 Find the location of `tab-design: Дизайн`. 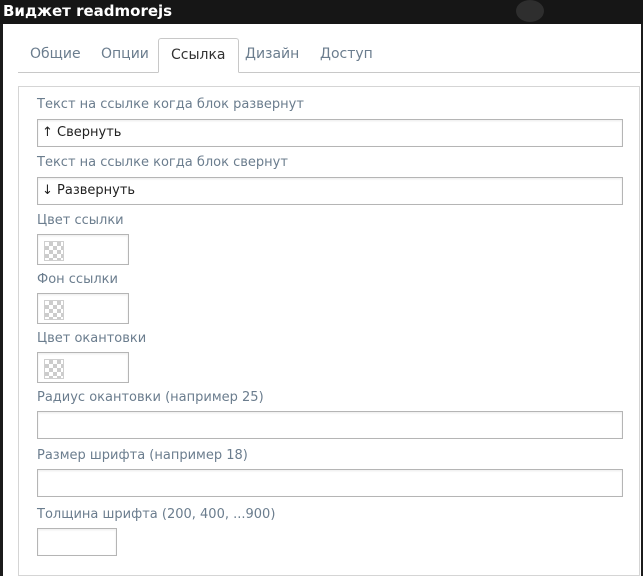

tab-design: Дизайн is located at coordinates (272, 54).